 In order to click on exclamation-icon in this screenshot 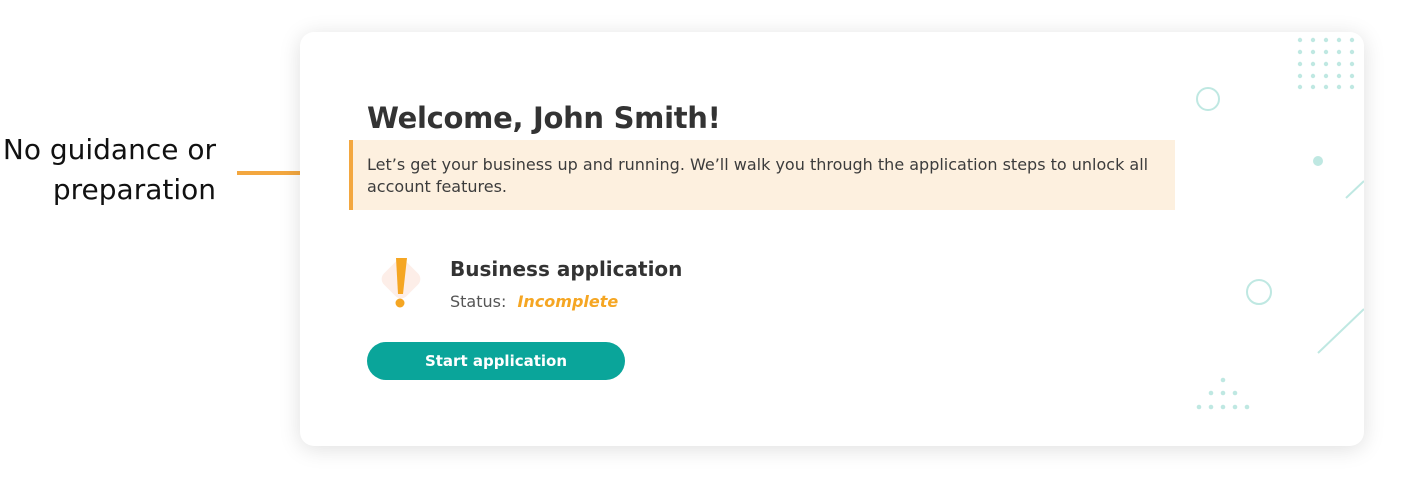, I will do `click(401, 279)`.